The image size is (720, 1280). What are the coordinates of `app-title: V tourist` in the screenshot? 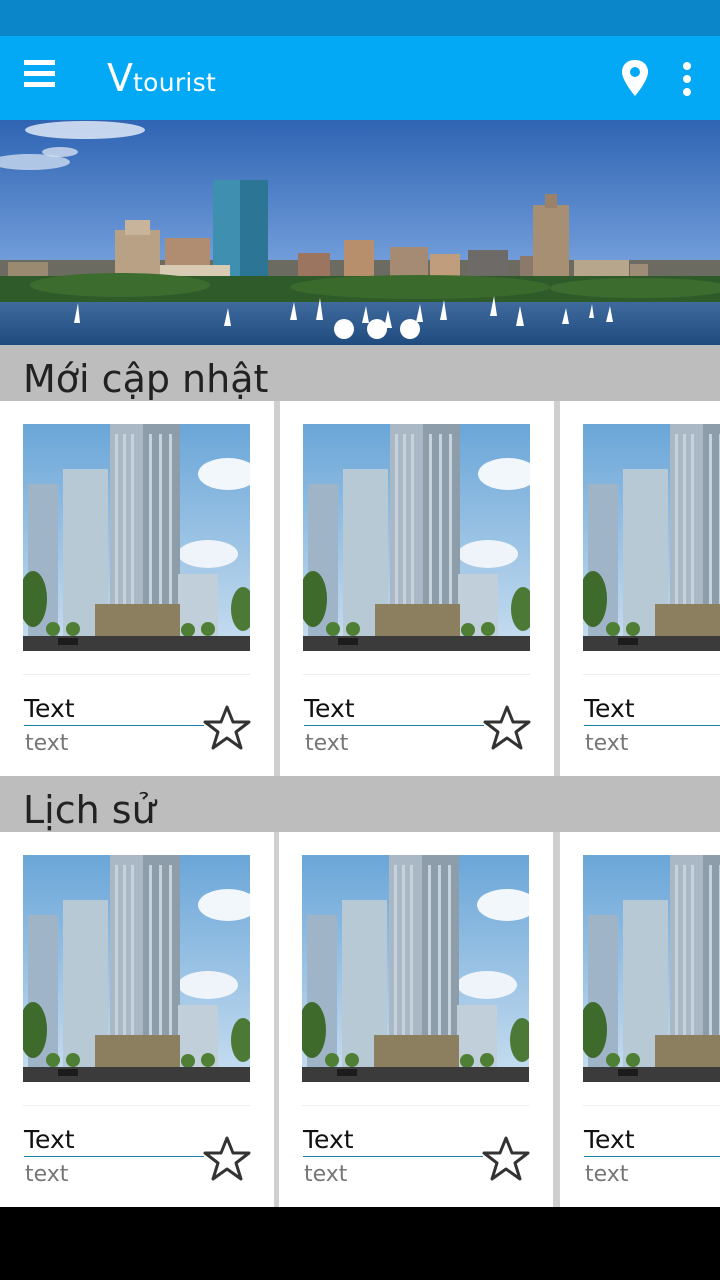 It's located at (161, 78).